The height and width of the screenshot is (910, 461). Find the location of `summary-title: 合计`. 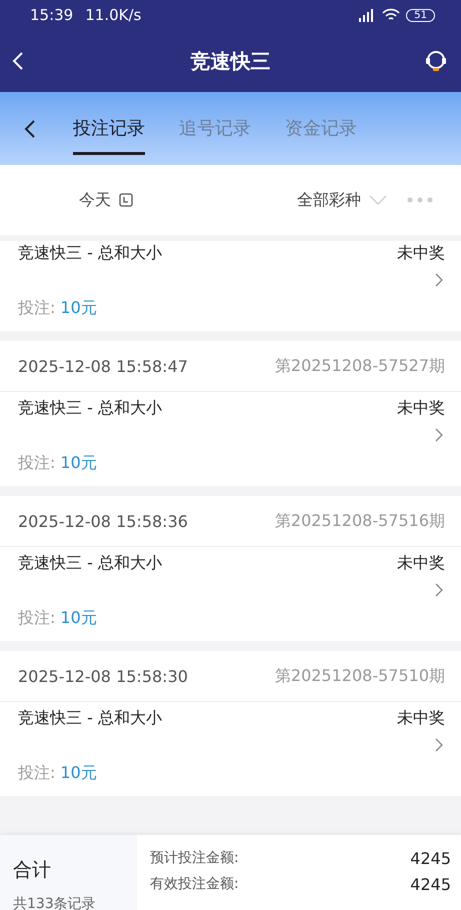

summary-title: 合计 is located at coordinates (32, 870).